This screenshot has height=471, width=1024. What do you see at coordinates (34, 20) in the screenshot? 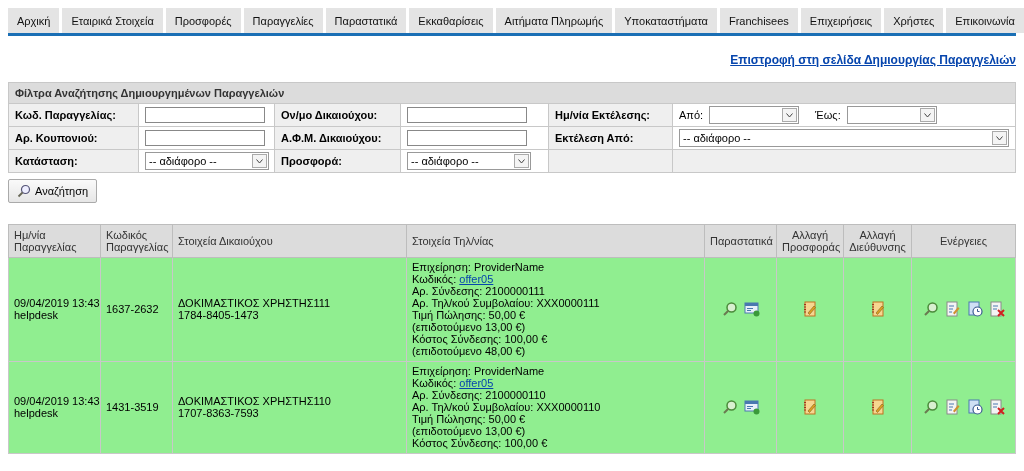
I see `nav-tab: Αρχική` at bounding box center [34, 20].